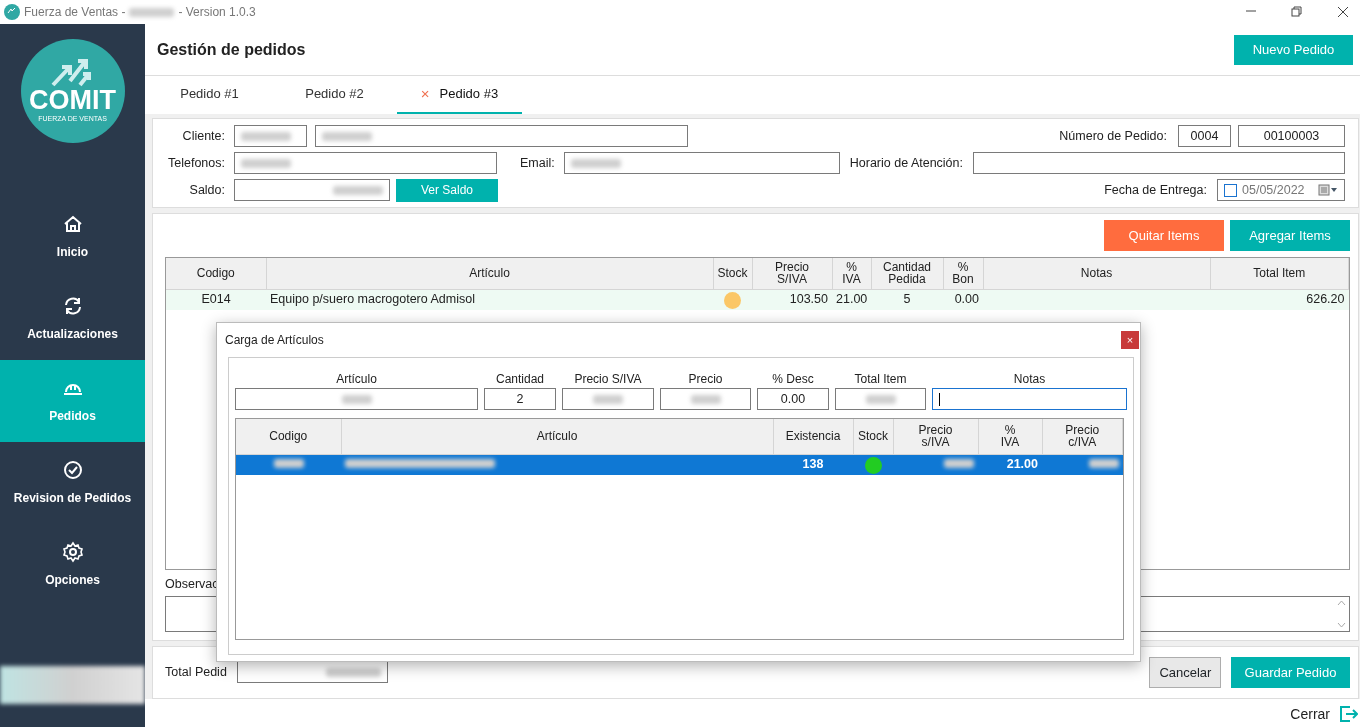 This screenshot has width=1360, height=727. Describe the element at coordinates (72, 565) in the screenshot. I see `sidebar-item: Opciones` at that location.